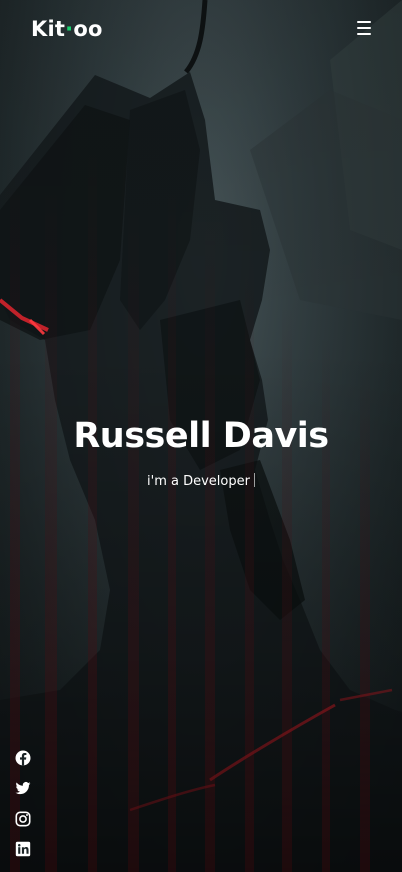 The image size is (402, 872). I want to click on typing-cursor, so click(254, 480).